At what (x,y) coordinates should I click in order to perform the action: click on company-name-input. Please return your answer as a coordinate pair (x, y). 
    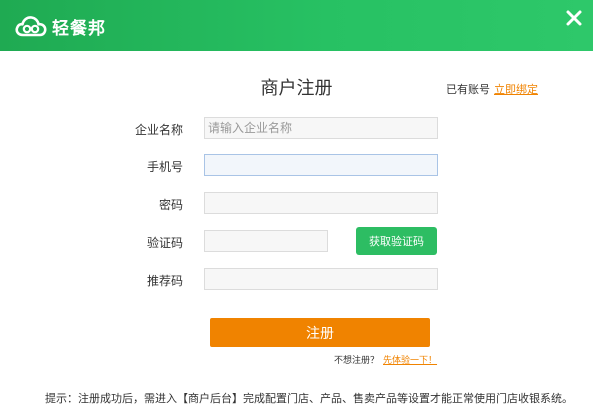
    Looking at the image, I should click on (321, 128).